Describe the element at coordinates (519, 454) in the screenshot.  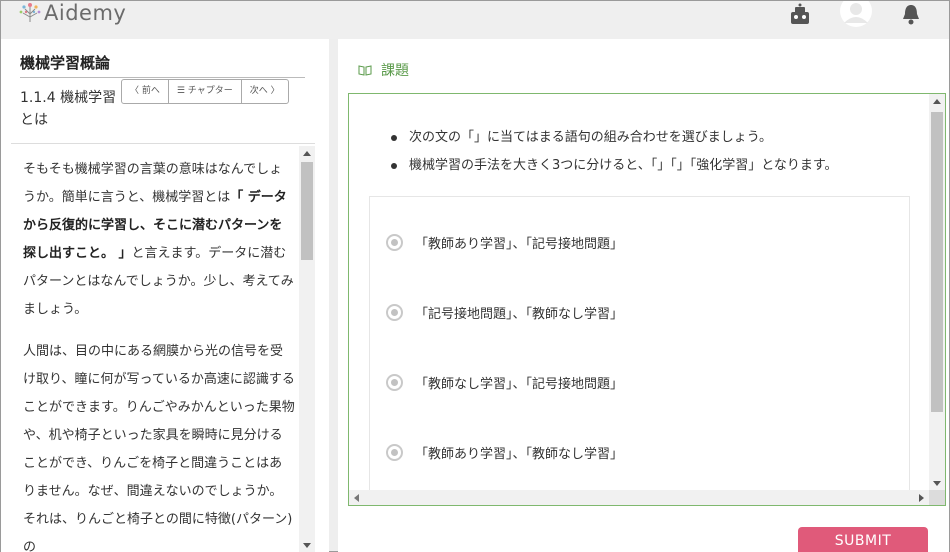
I see `option-label: 「教師あり学習」、「教師なし学習」` at that location.